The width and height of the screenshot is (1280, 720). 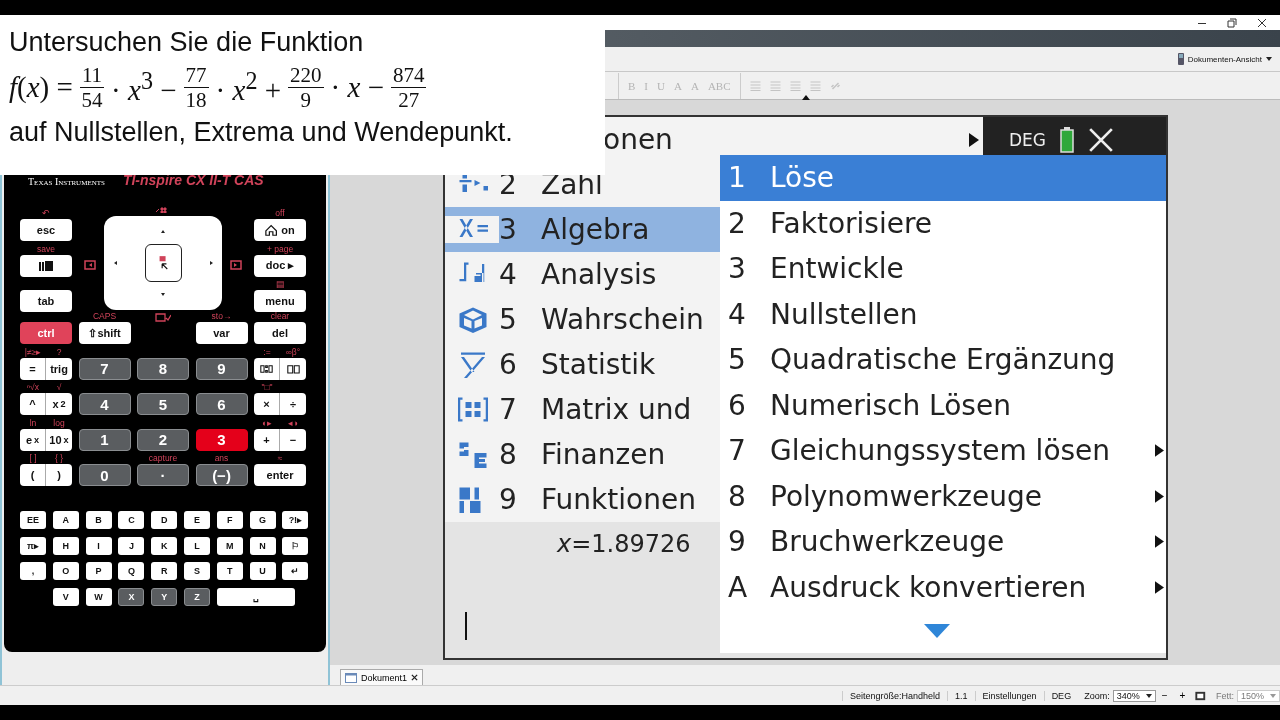 What do you see at coordinates (351, 677) in the screenshot?
I see `document-icon` at bounding box center [351, 677].